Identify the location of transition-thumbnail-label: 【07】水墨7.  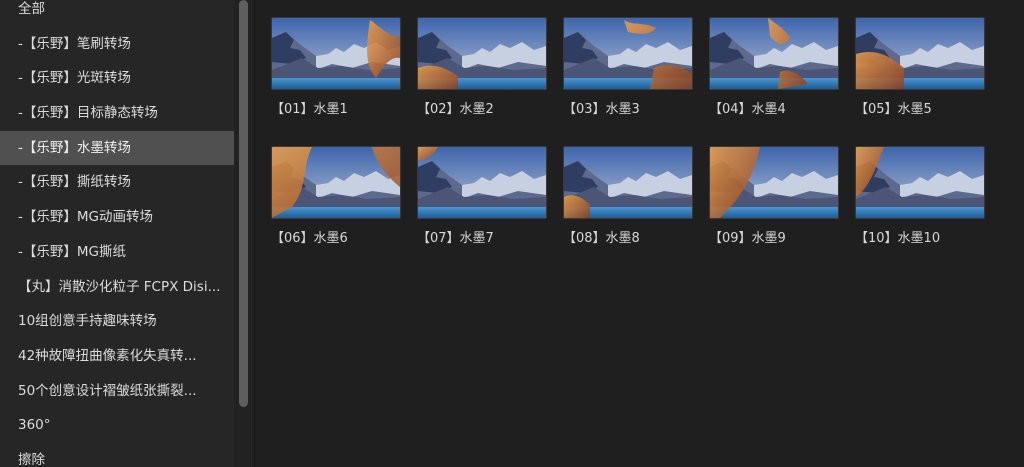
(455, 238).